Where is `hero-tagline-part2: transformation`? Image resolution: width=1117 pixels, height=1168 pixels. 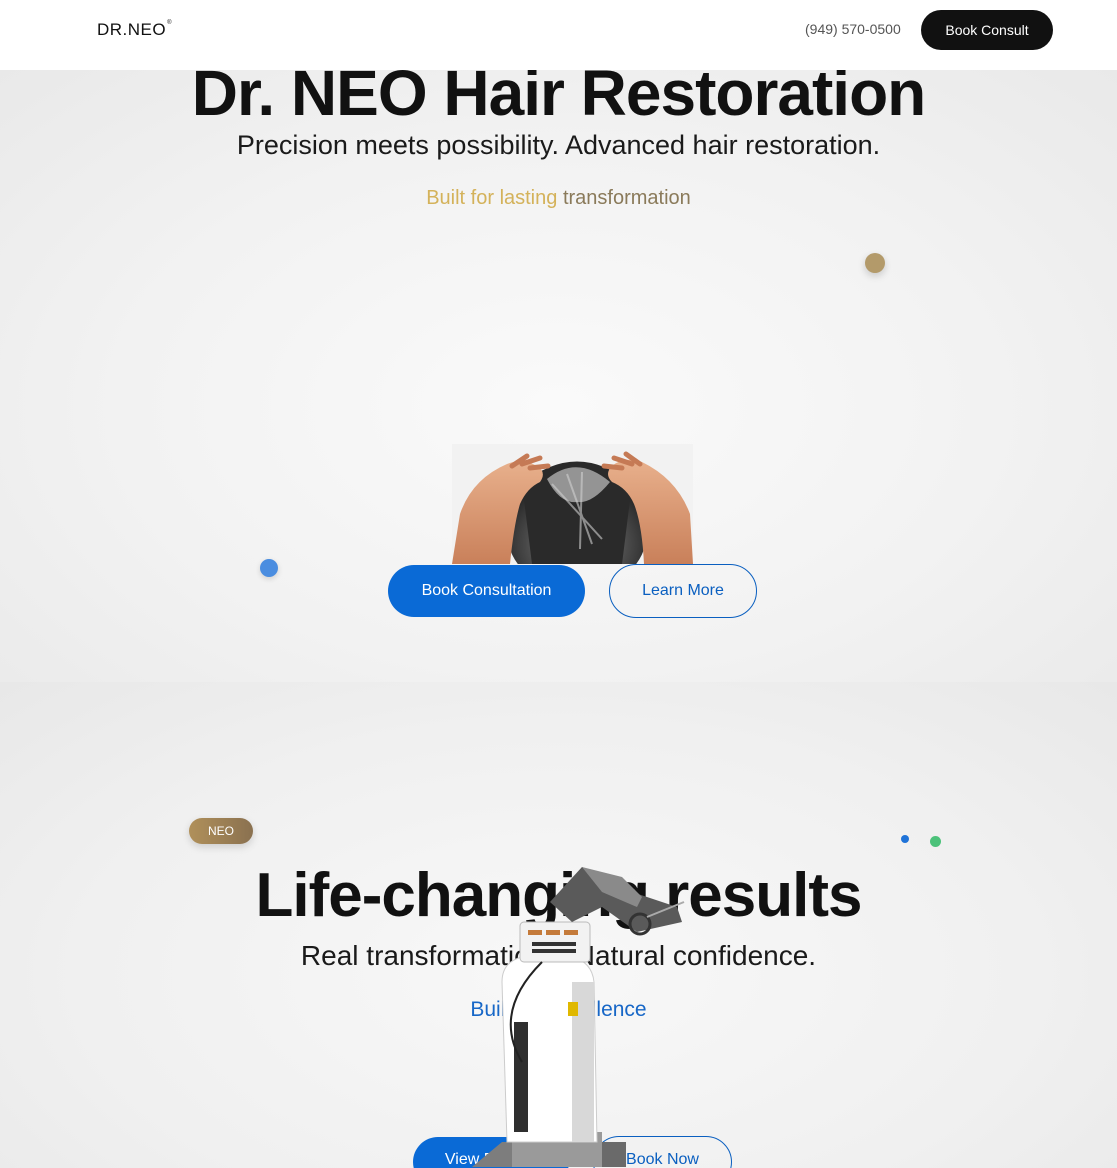 hero-tagline-part2: transformation is located at coordinates (626, 198).